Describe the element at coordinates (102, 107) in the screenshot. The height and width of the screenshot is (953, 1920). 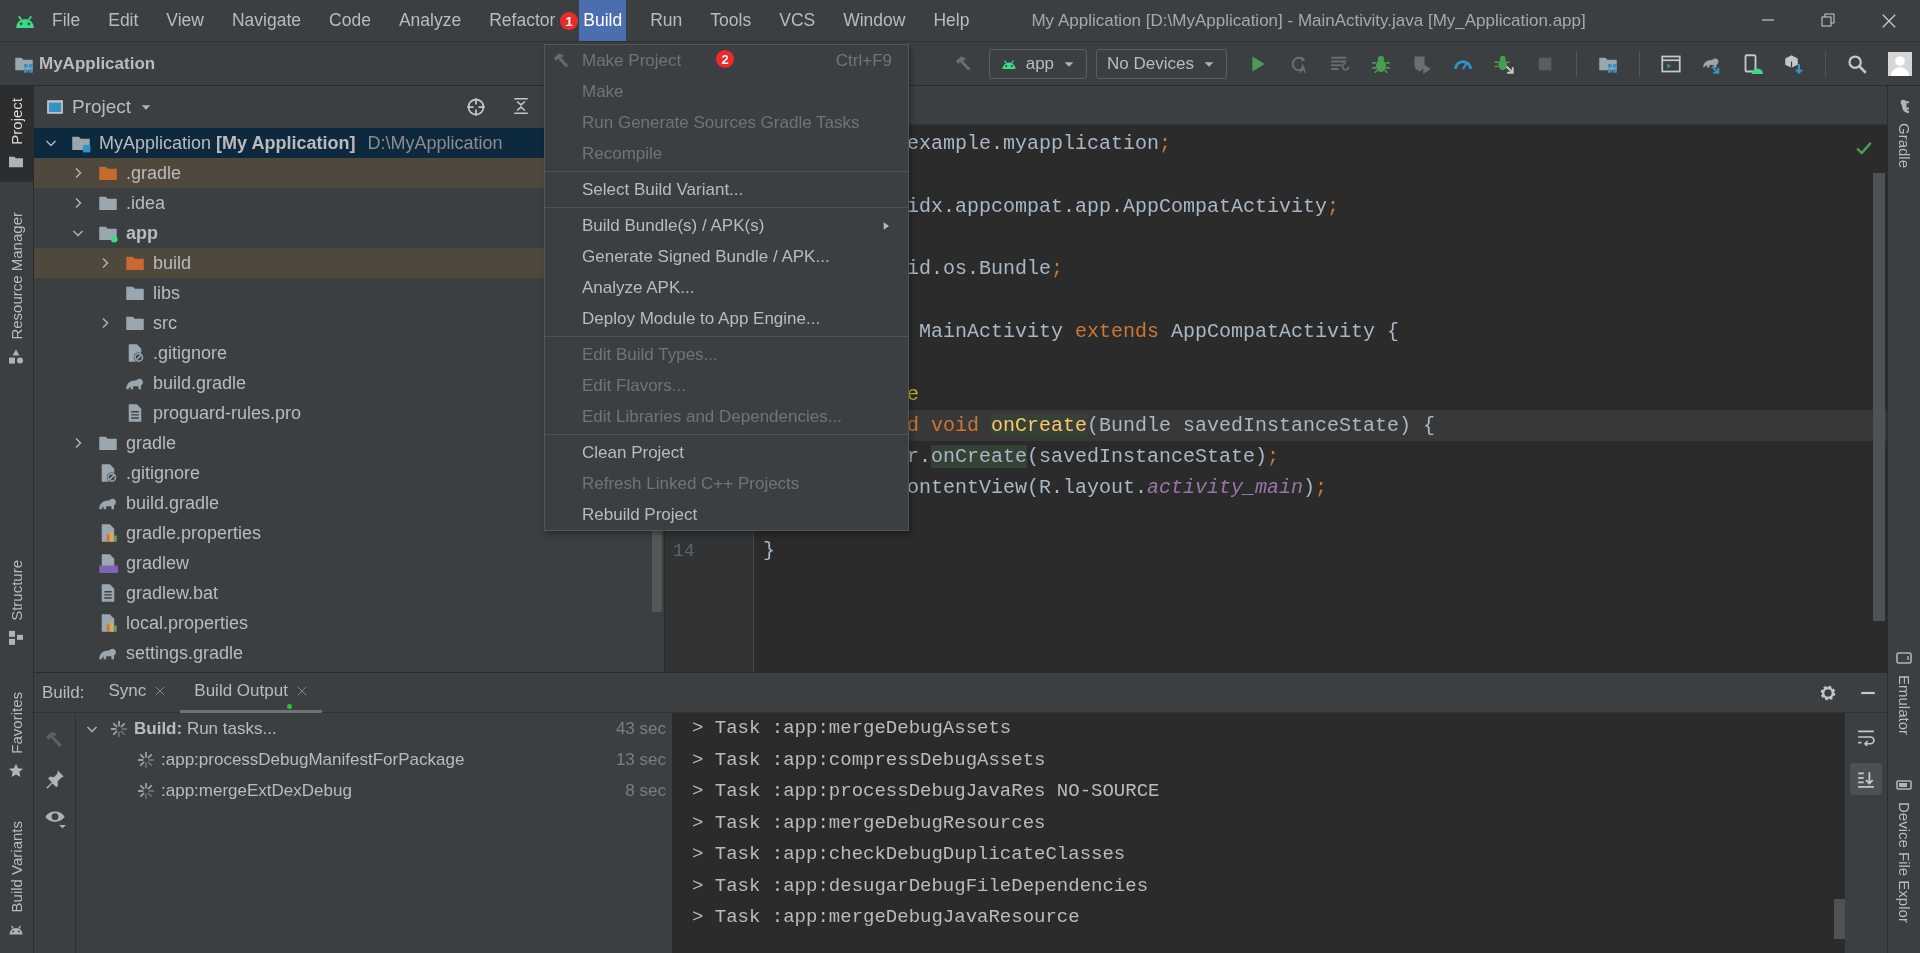
I see `panel-title: Project` at that location.